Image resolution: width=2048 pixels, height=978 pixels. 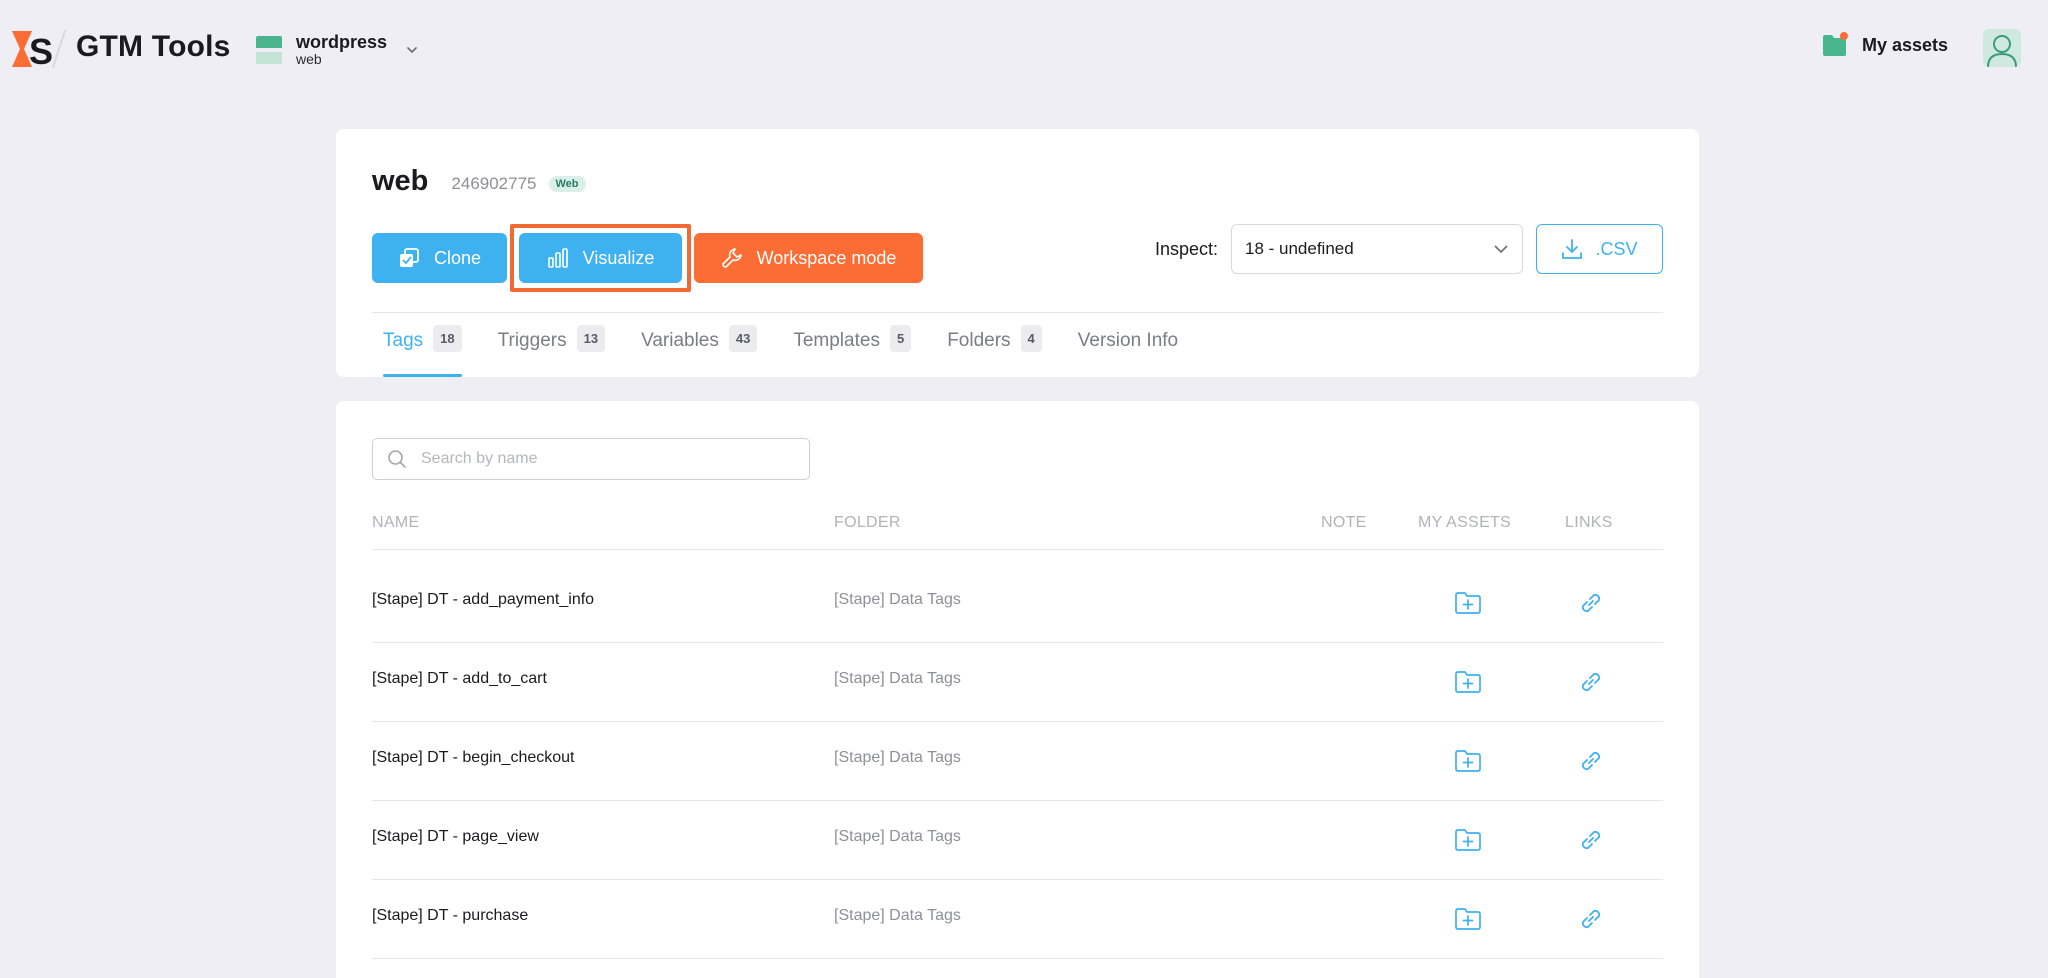 What do you see at coordinates (1017, 840) in the screenshot?
I see `table-row: [Stape] DT - page_view [Stape] Data Tags` at bounding box center [1017, 840].